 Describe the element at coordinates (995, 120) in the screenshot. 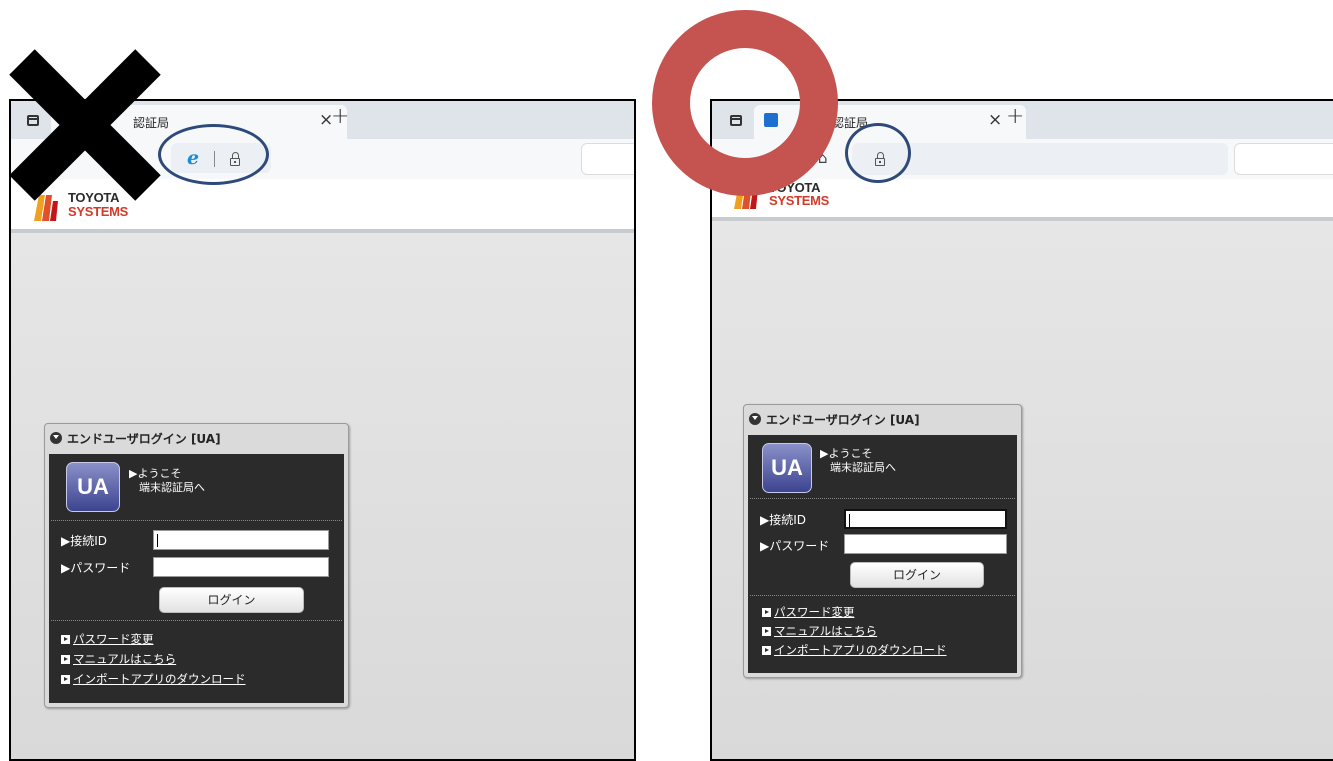

I see `tab-close-icon: ×` at that location.